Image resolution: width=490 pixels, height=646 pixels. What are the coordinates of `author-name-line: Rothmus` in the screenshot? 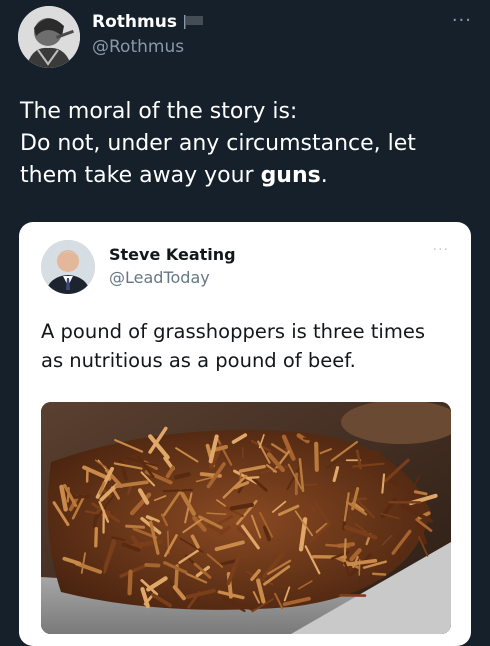 It's located at (148, 22).